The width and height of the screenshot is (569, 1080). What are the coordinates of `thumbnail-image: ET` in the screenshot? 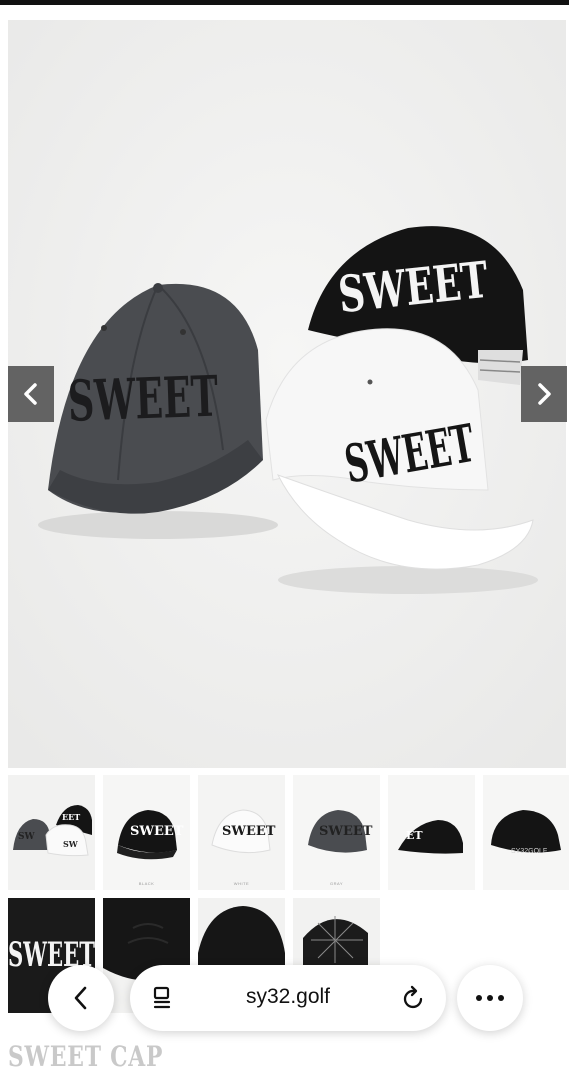 It's located at (431, 832).